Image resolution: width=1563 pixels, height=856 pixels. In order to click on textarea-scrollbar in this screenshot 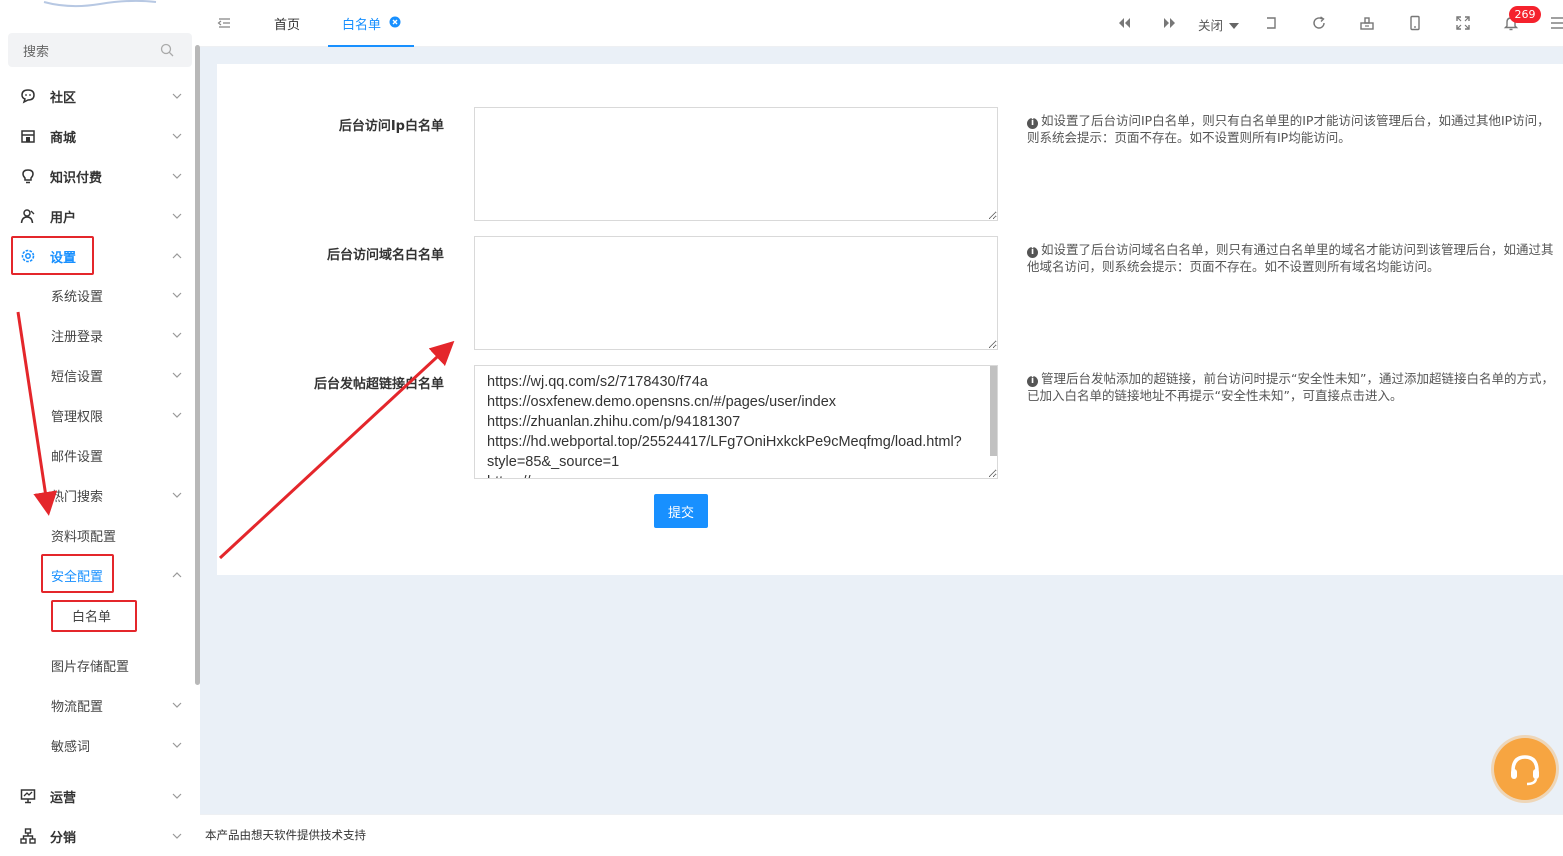, I will do `click(993, 411)`.